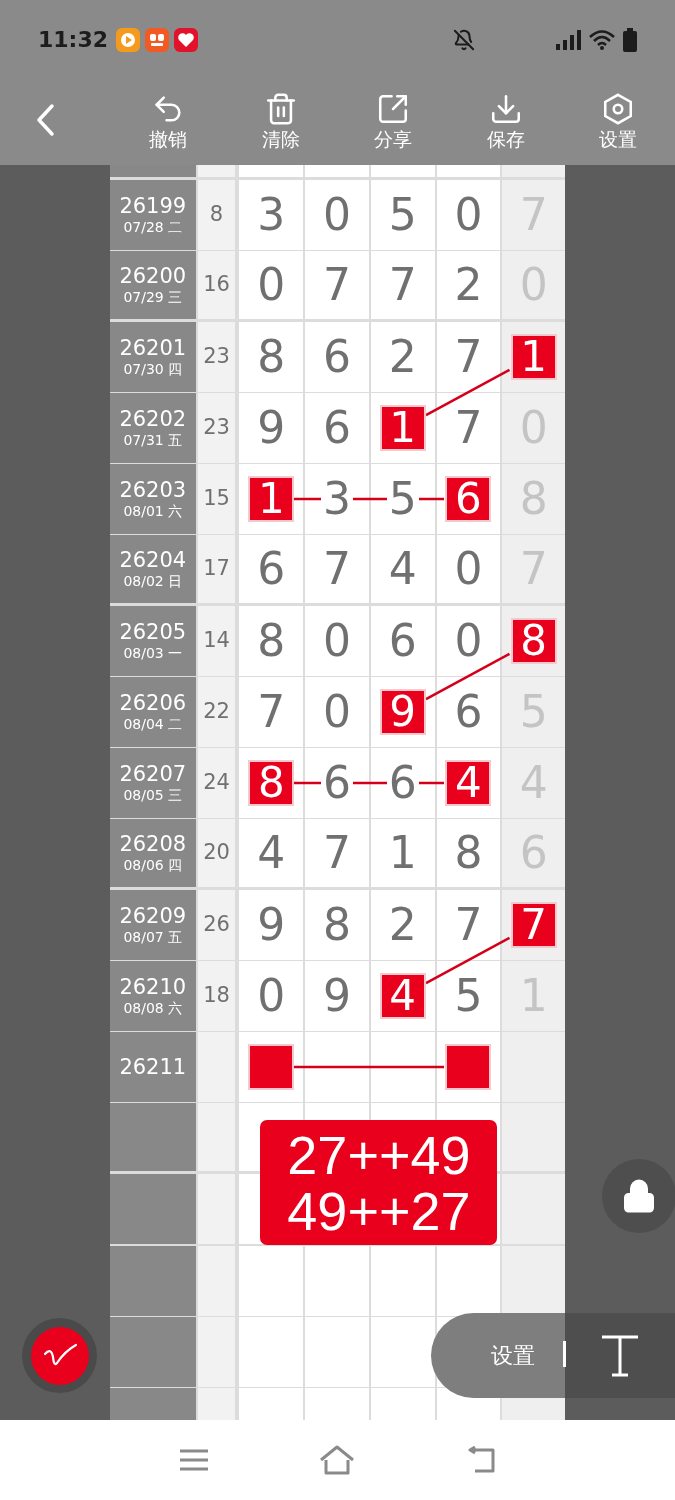 This screenshot has height=1500, width=675. I want to click on draw-date: 08/02 日, so click(153, 582).